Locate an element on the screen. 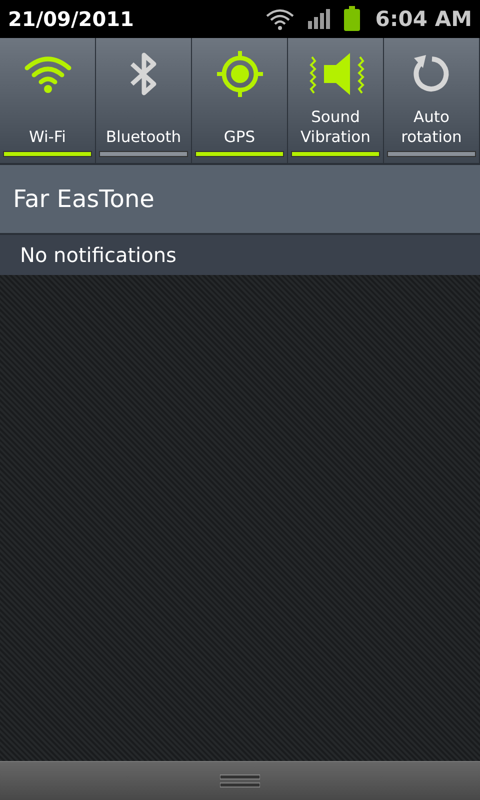  quick-toggle: Wi-Fi is located at coordinates (48, 100).